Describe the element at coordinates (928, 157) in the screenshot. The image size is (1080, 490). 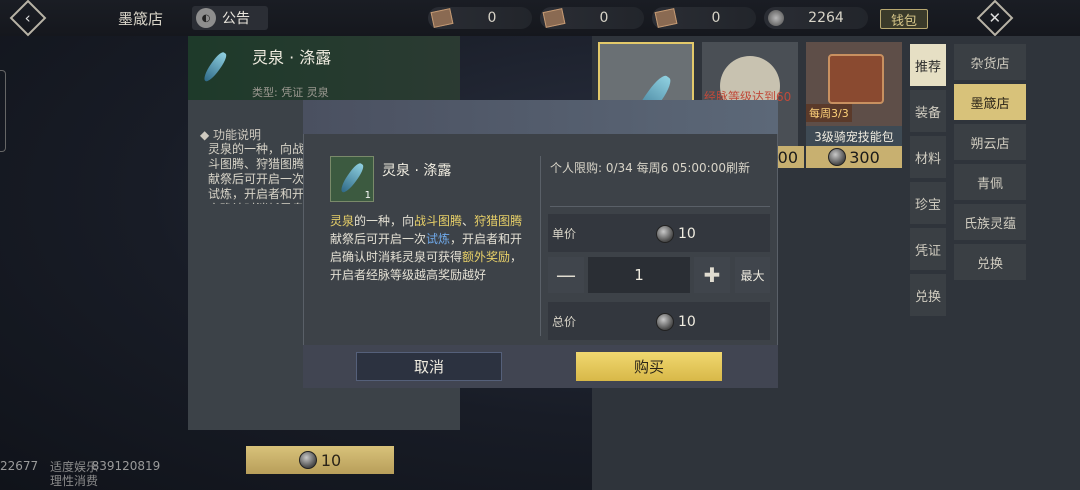
I see `tab-material: 材料` at that location.